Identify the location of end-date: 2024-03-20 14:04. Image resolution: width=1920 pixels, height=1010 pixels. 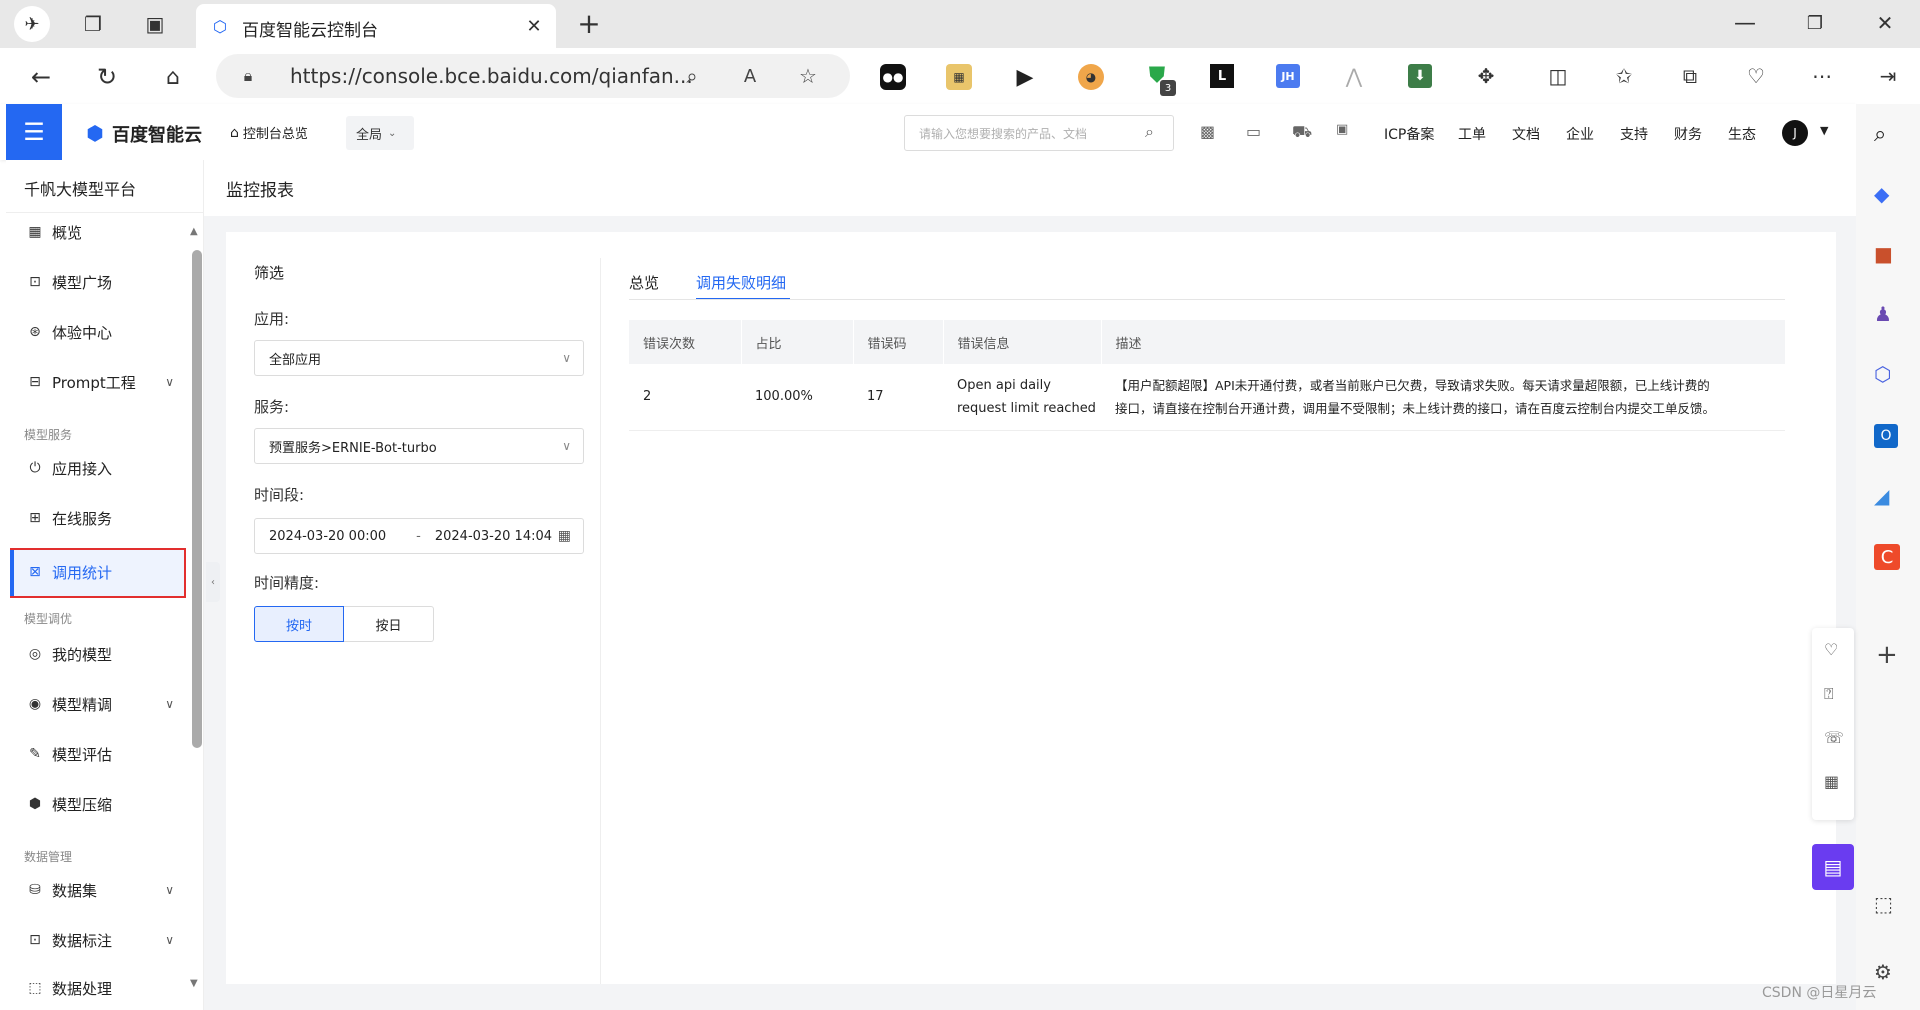
(493, 536).